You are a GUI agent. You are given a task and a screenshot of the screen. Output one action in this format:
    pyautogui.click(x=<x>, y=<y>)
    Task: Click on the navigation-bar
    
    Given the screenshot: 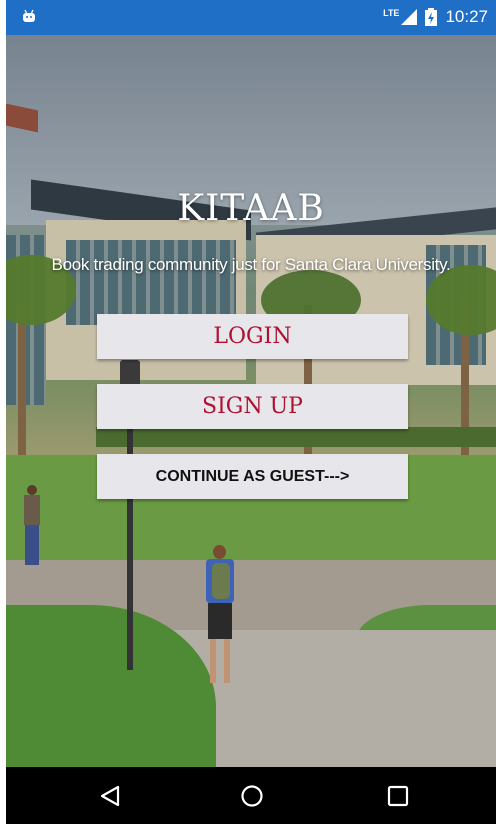 What is the action you would take?
    pyautogui.click(x=251, y=795)
    